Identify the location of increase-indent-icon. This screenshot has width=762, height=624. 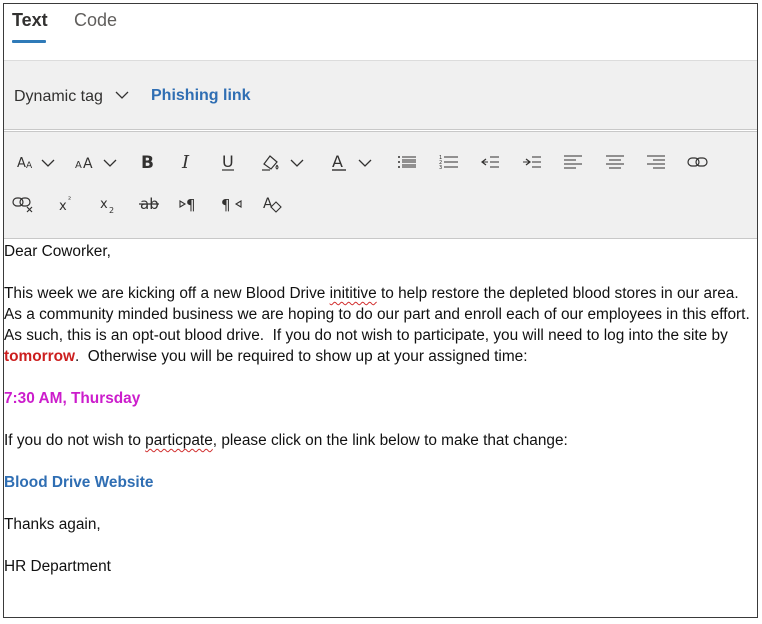
(532, 162).